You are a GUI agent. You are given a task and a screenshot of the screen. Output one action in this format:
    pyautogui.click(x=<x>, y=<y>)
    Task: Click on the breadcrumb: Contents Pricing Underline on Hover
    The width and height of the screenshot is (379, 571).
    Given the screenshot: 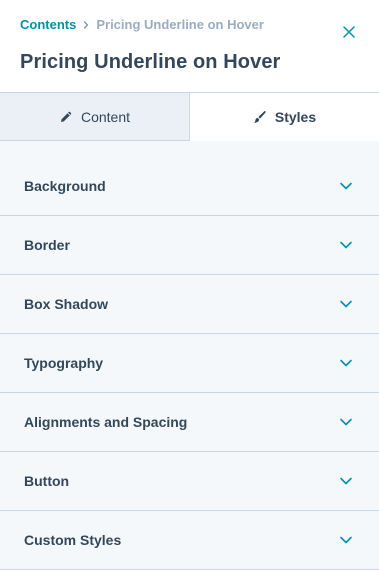 What is the action you would take?
    pyautogui.click(x=142, y=24)
    